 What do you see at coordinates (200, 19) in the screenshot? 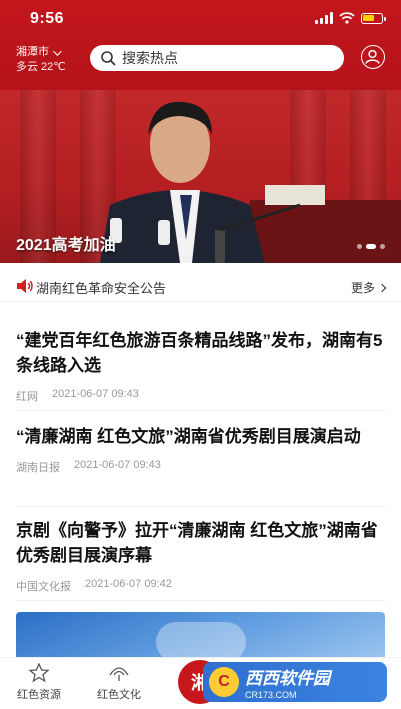
I see `status-bar: 9:56` at bounding box center [200, 19].